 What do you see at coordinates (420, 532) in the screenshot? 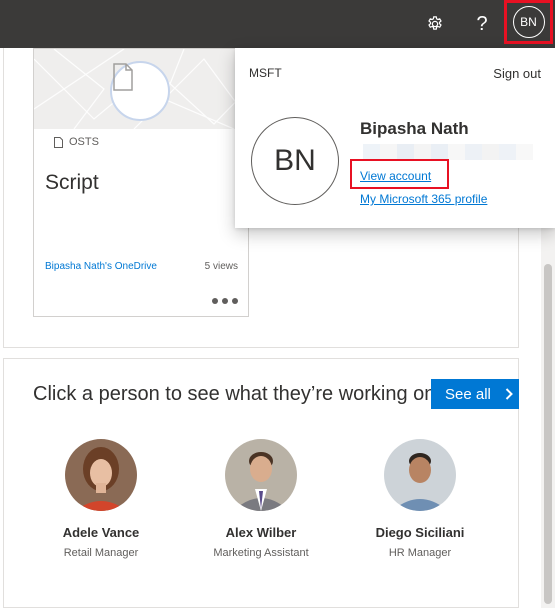
I see `person-name: Diego Siciliani` at bounding box center [420, 532].